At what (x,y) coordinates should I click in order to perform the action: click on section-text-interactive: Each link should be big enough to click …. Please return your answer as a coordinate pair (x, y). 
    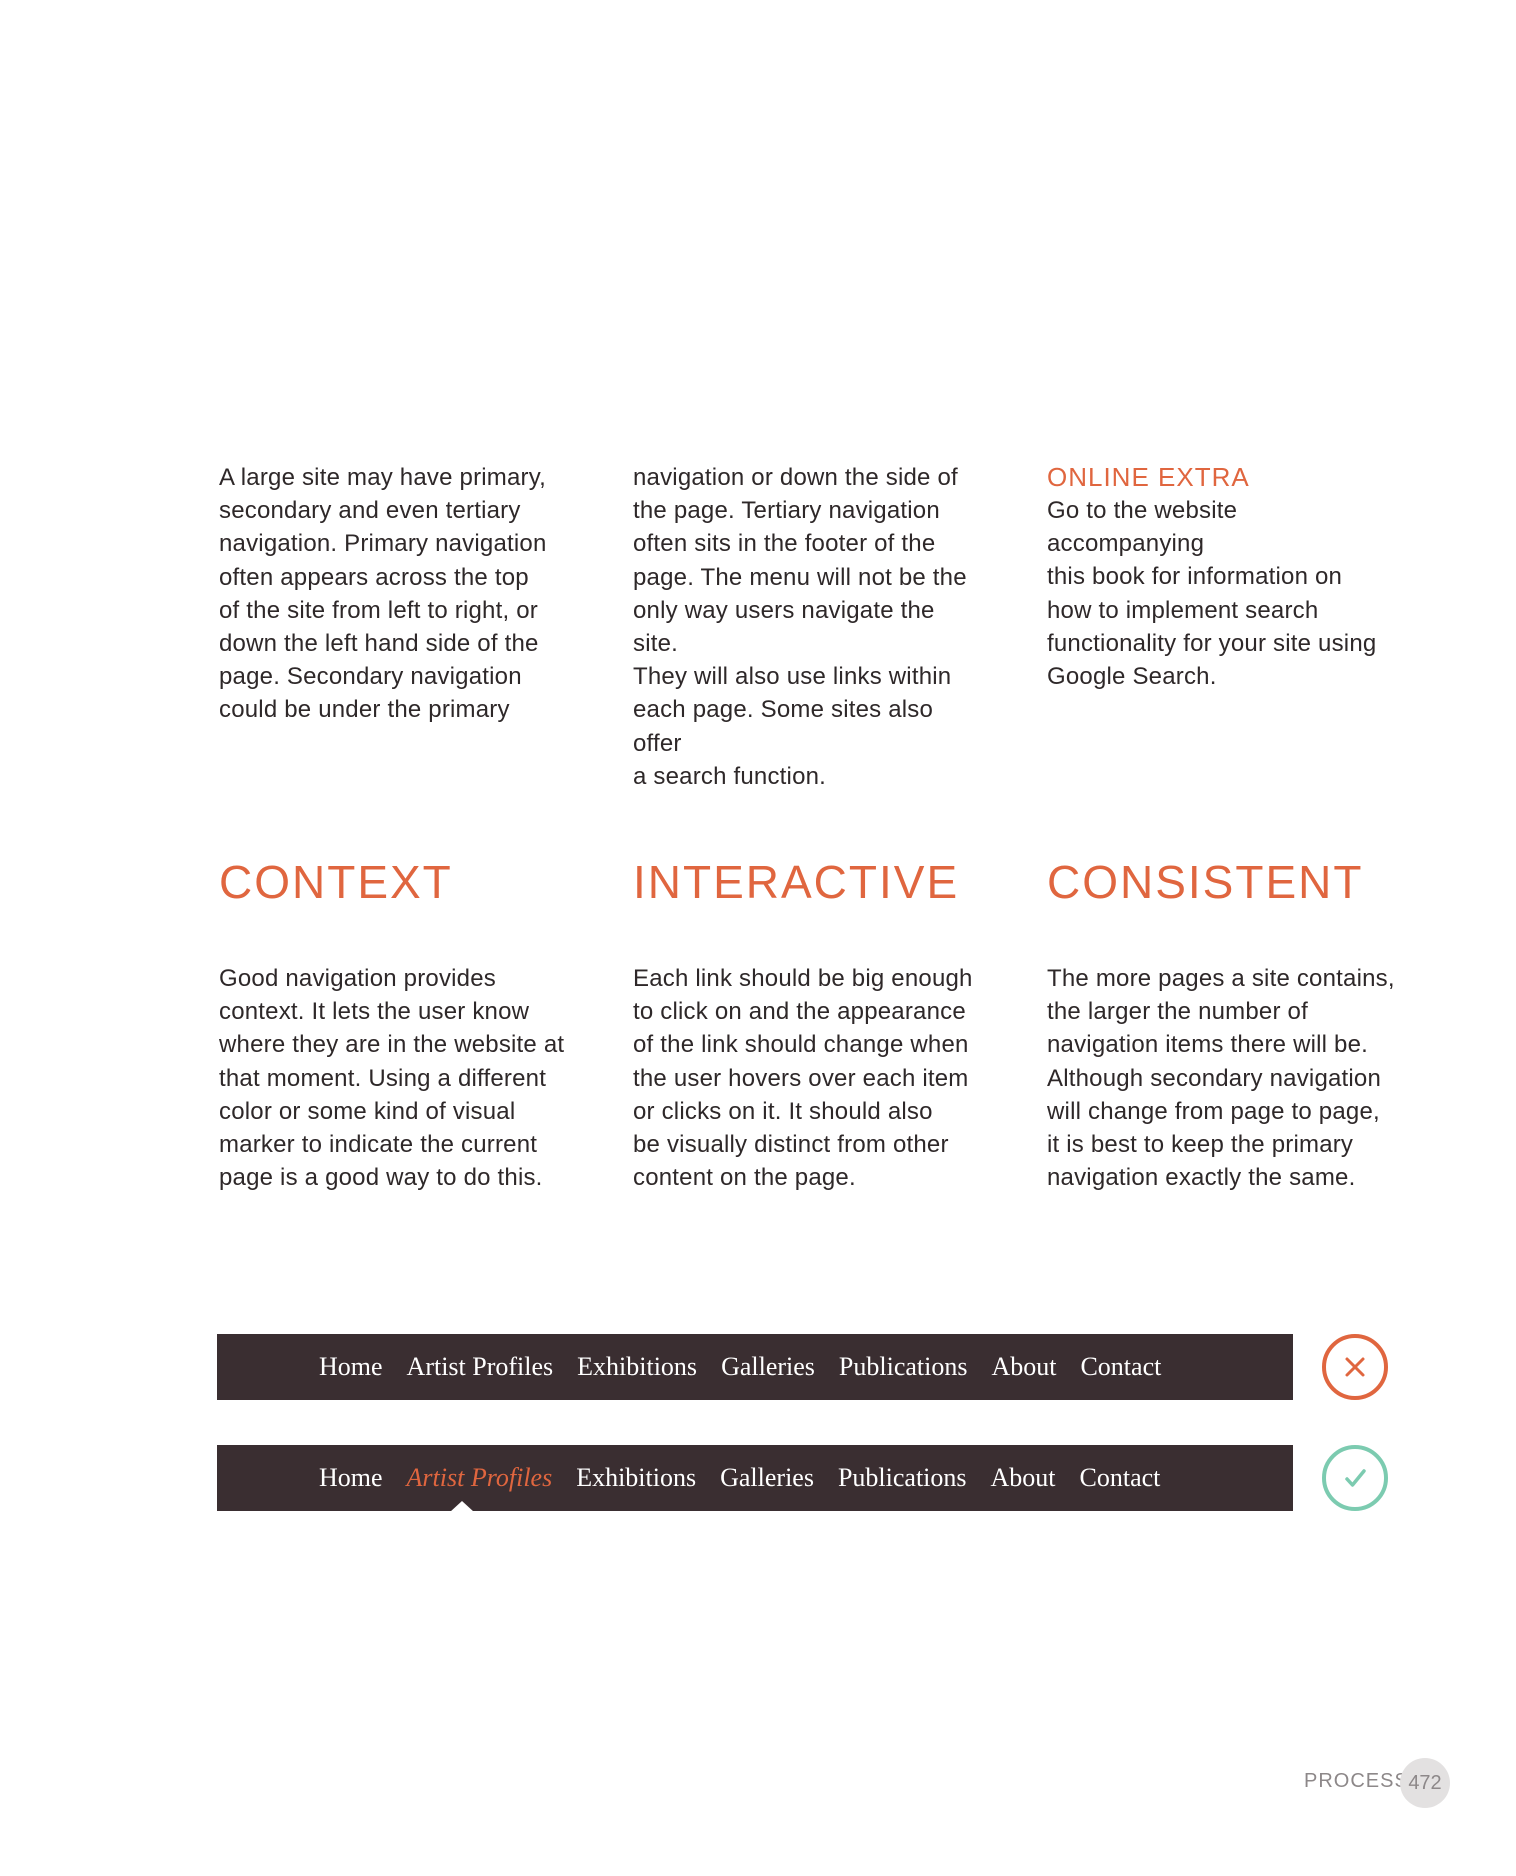
    Looking at the image, I should click on (803, 1078).